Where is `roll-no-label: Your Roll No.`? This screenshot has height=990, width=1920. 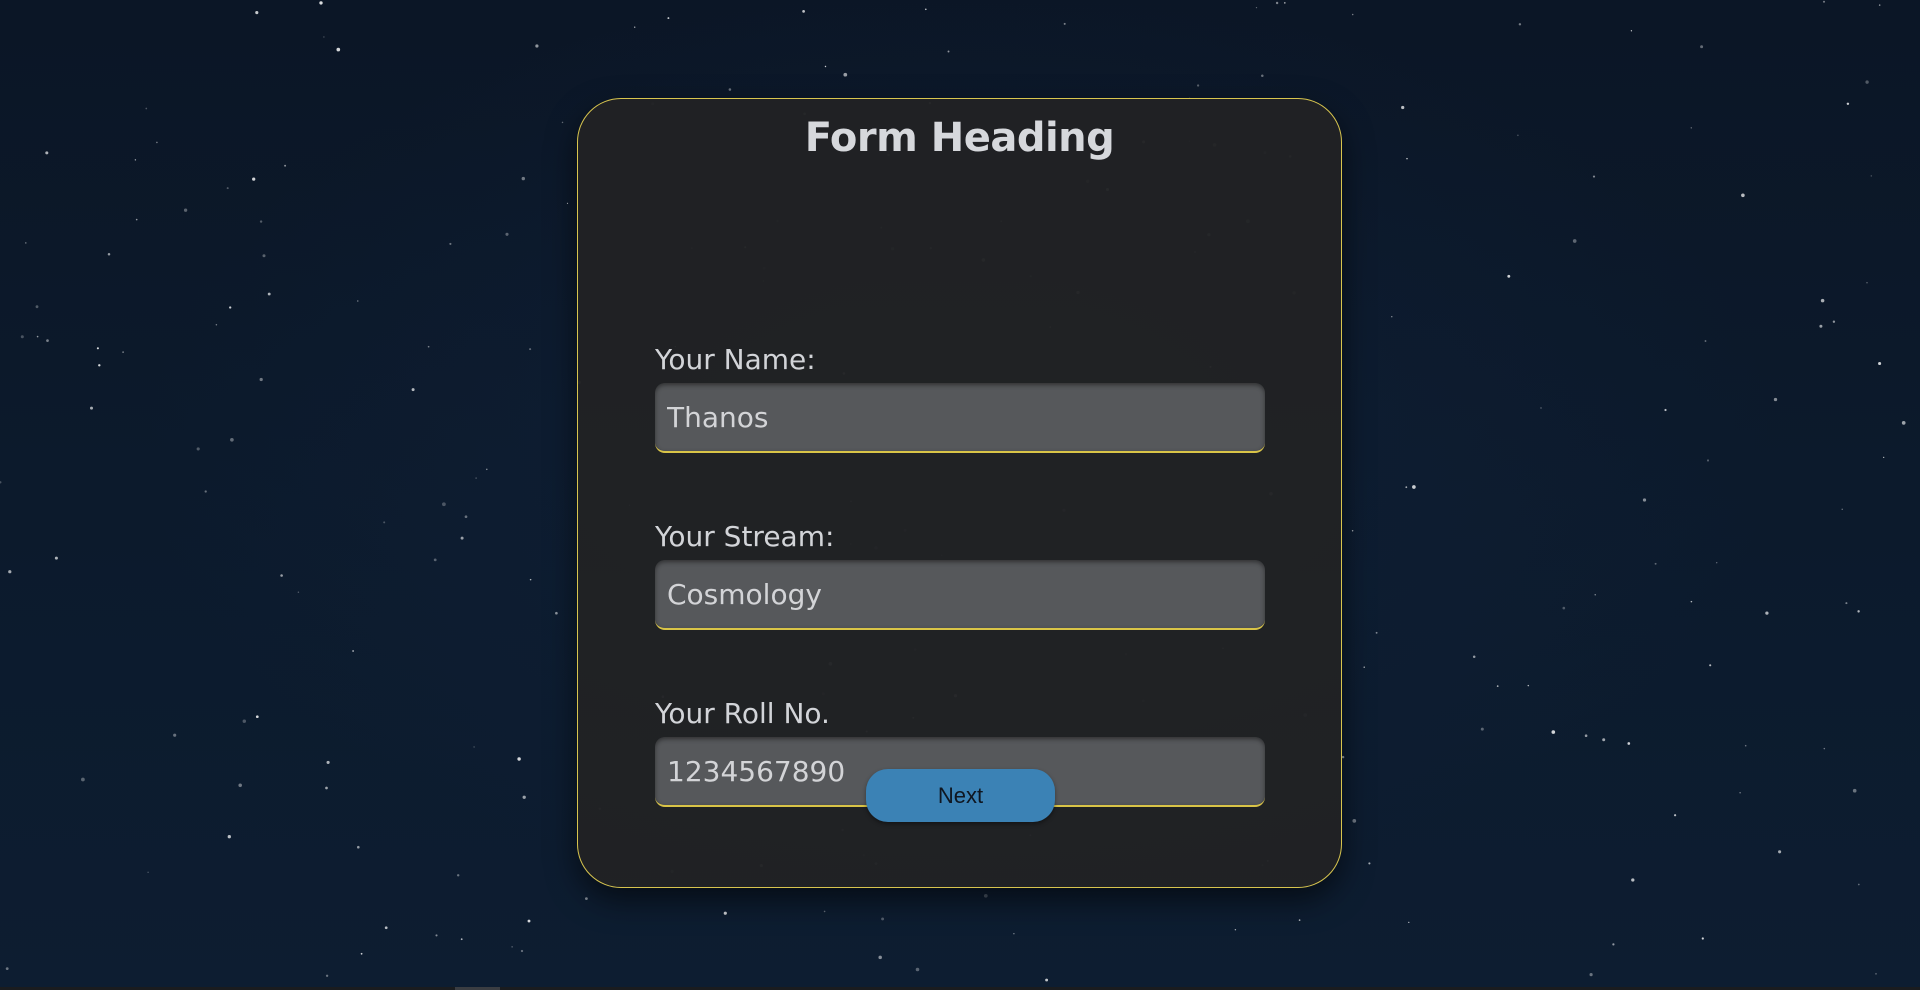 roll-no-label: Your Roll No. is located at coordinates (742, 713).